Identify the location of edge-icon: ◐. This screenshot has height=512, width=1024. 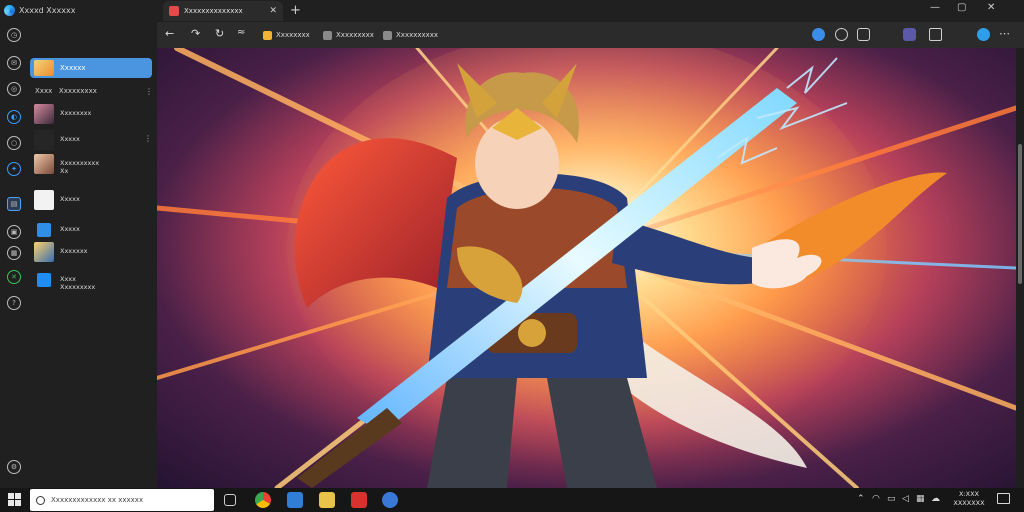
(14, 117).